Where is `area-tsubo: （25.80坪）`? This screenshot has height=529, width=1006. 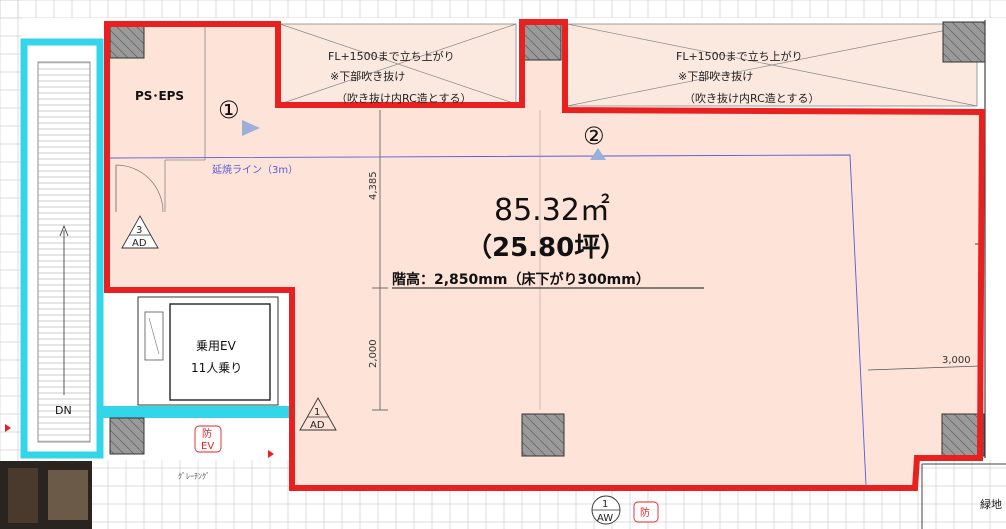 area-tsubo: （25.80坪） is located at coordinates (546, 248).